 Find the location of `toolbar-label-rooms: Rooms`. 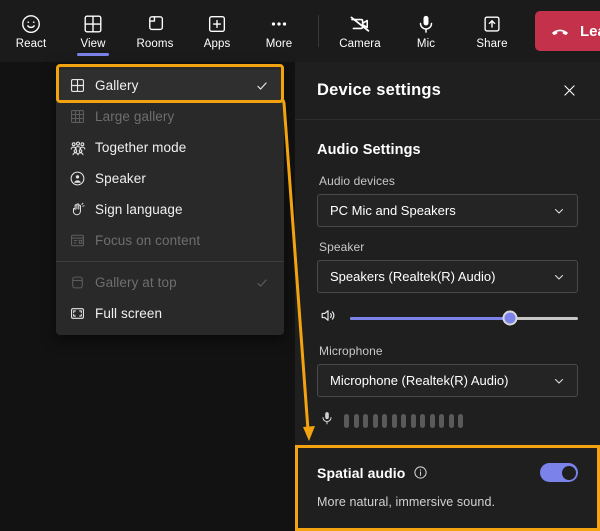

toolbar-label-rooms: Rooms is located at coordinates (155, 43).